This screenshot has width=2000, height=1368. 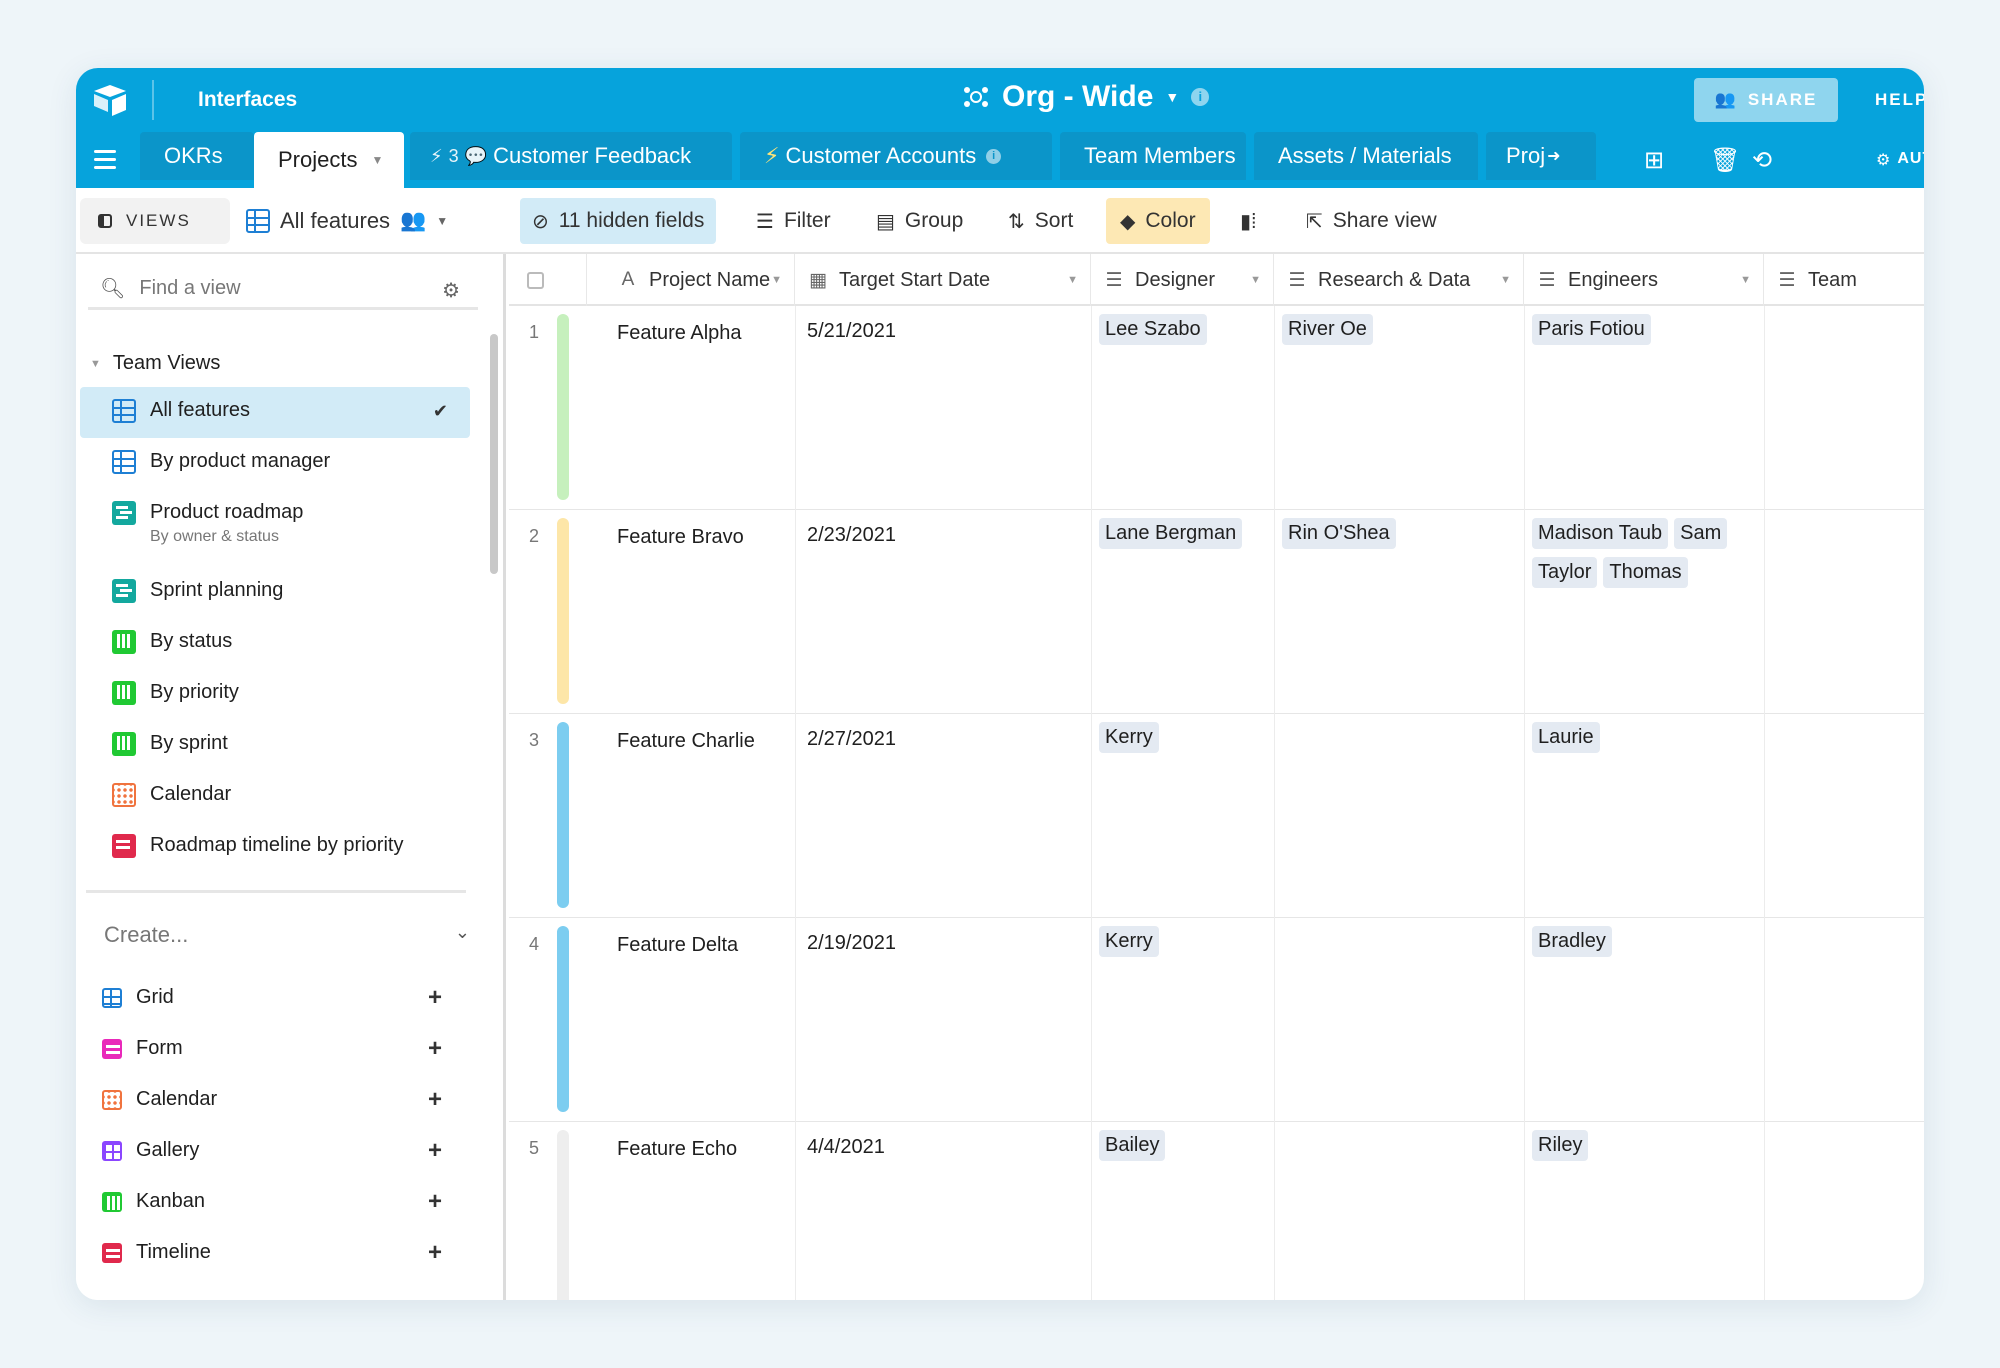 What do you see at coordinates (1339, 533) in the screenshot?
I see `person-chip: Rin O'Shea` at bounding box center [1339, 533].